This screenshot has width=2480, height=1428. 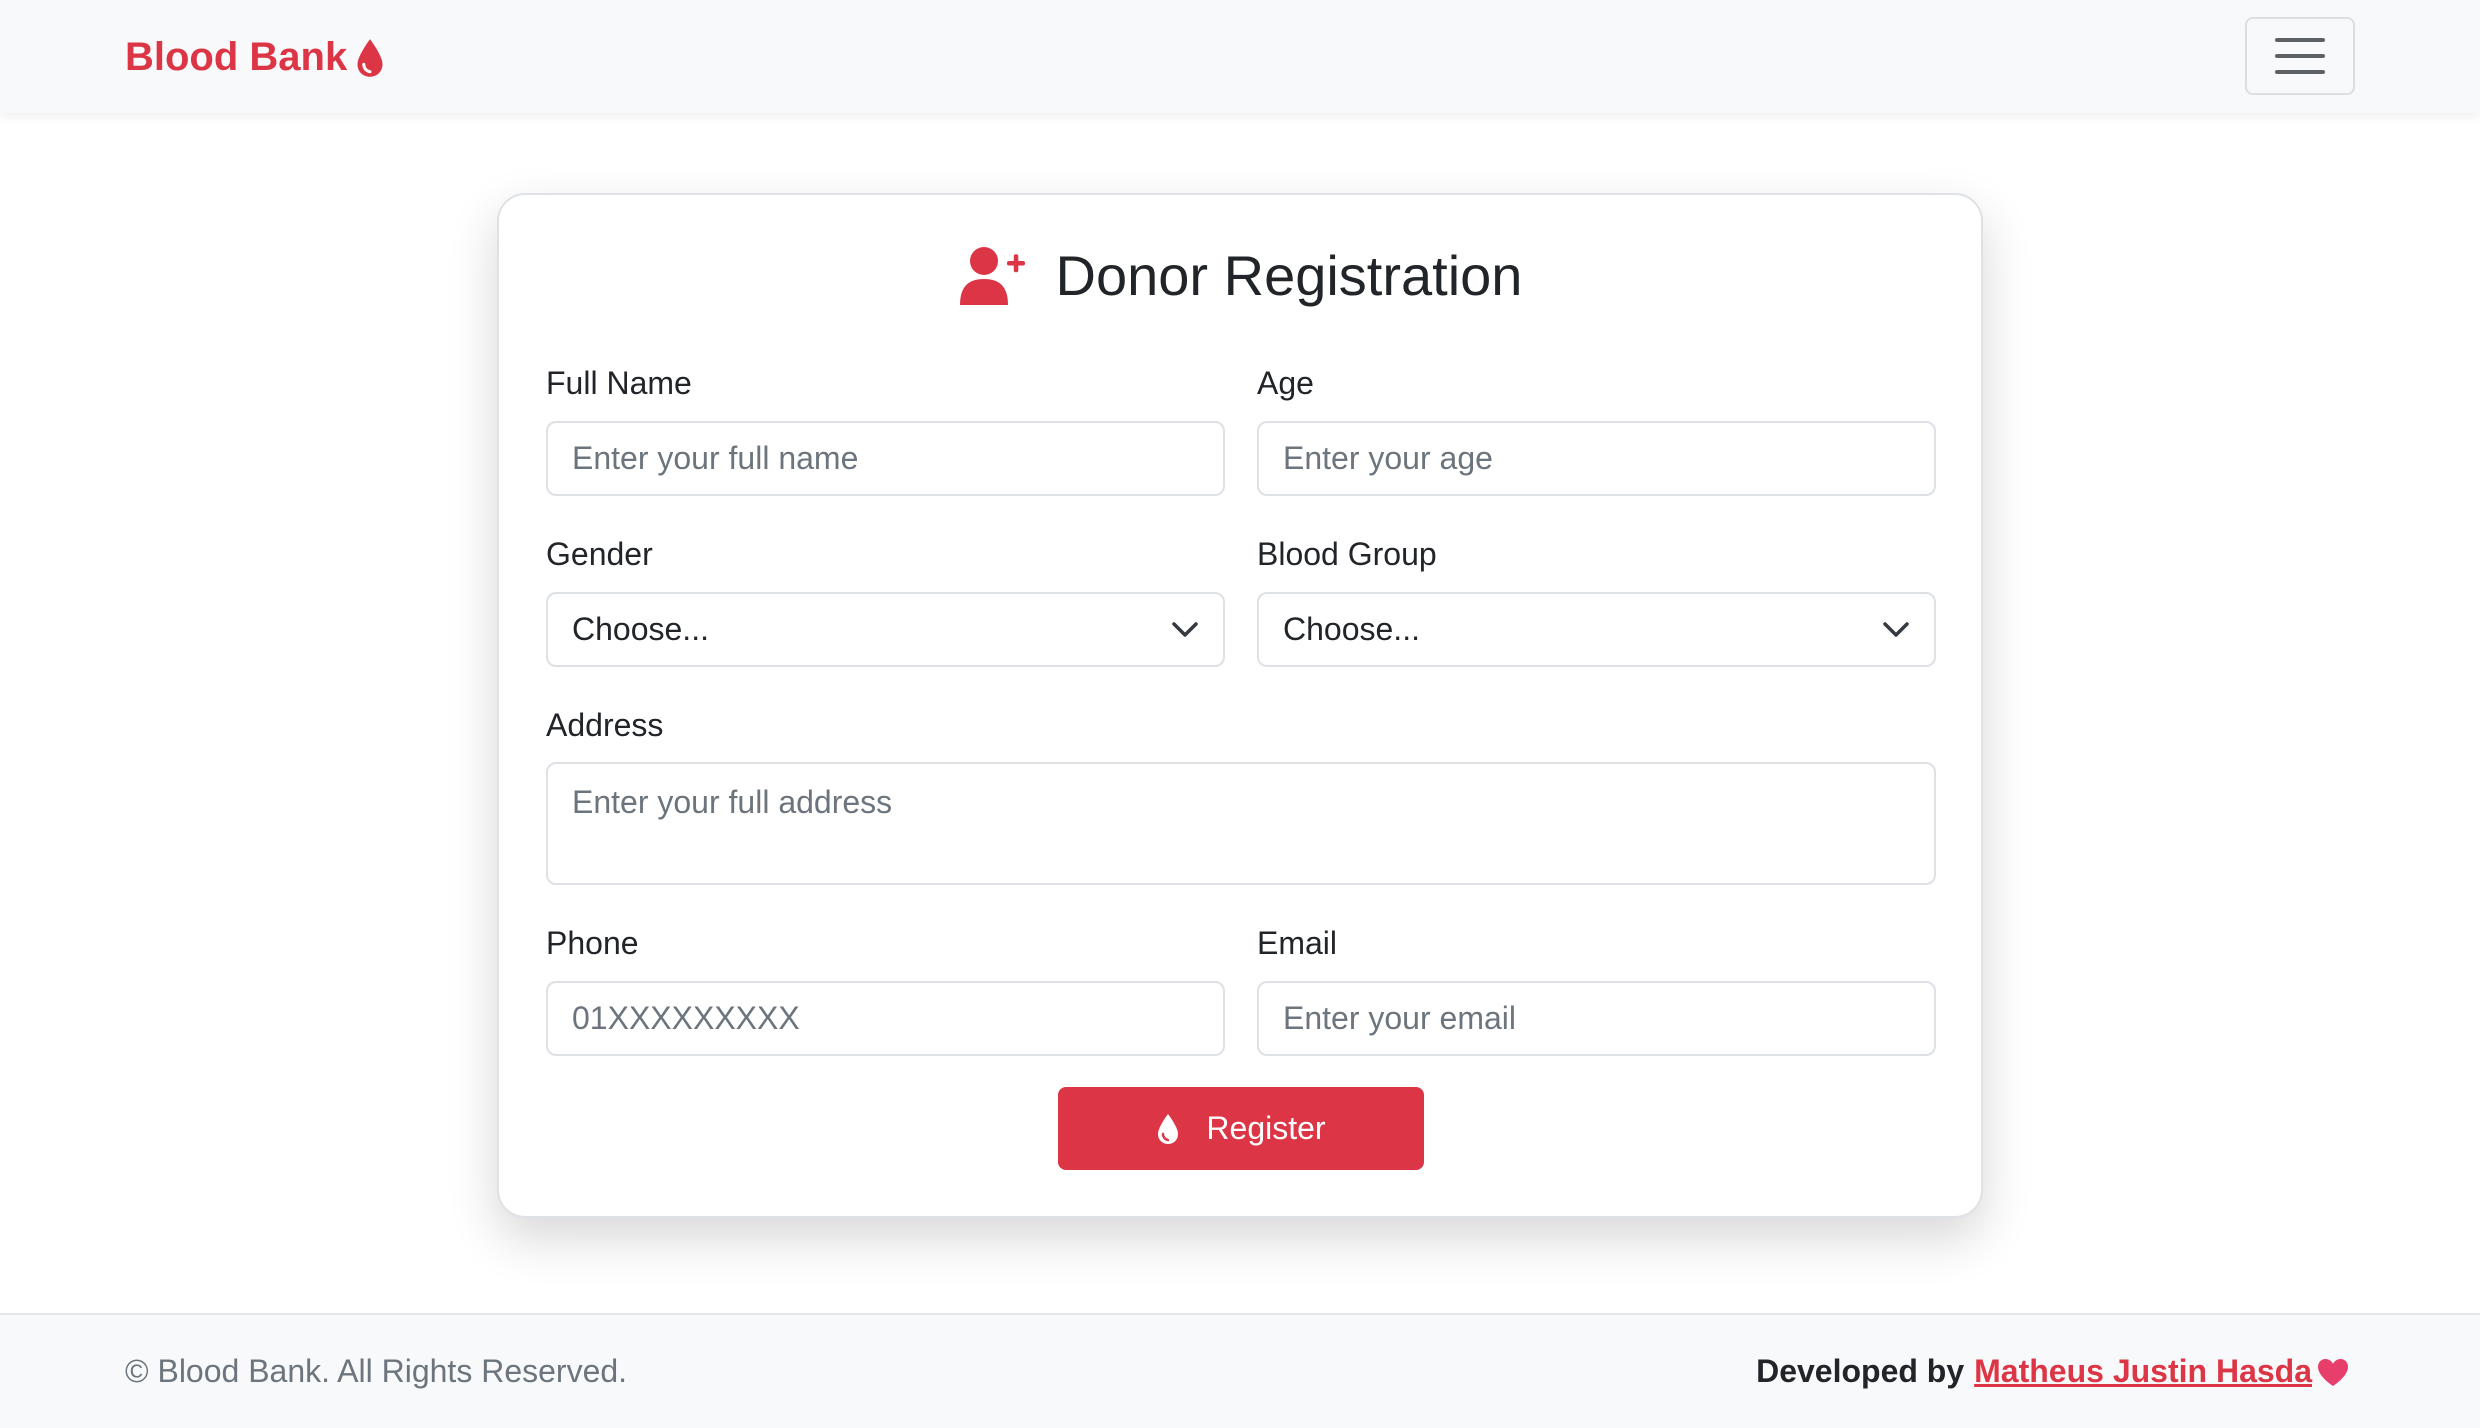 What do you see at coordinates (1266, 1128) in the screenshot?
I see `register-button-label: Register` at bounding box center [1266, 1128].